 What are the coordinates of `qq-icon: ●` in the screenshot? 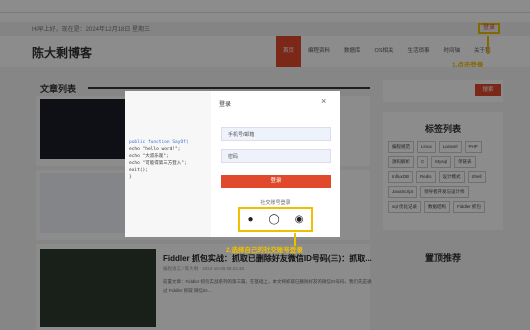 It's located at (251, 219).